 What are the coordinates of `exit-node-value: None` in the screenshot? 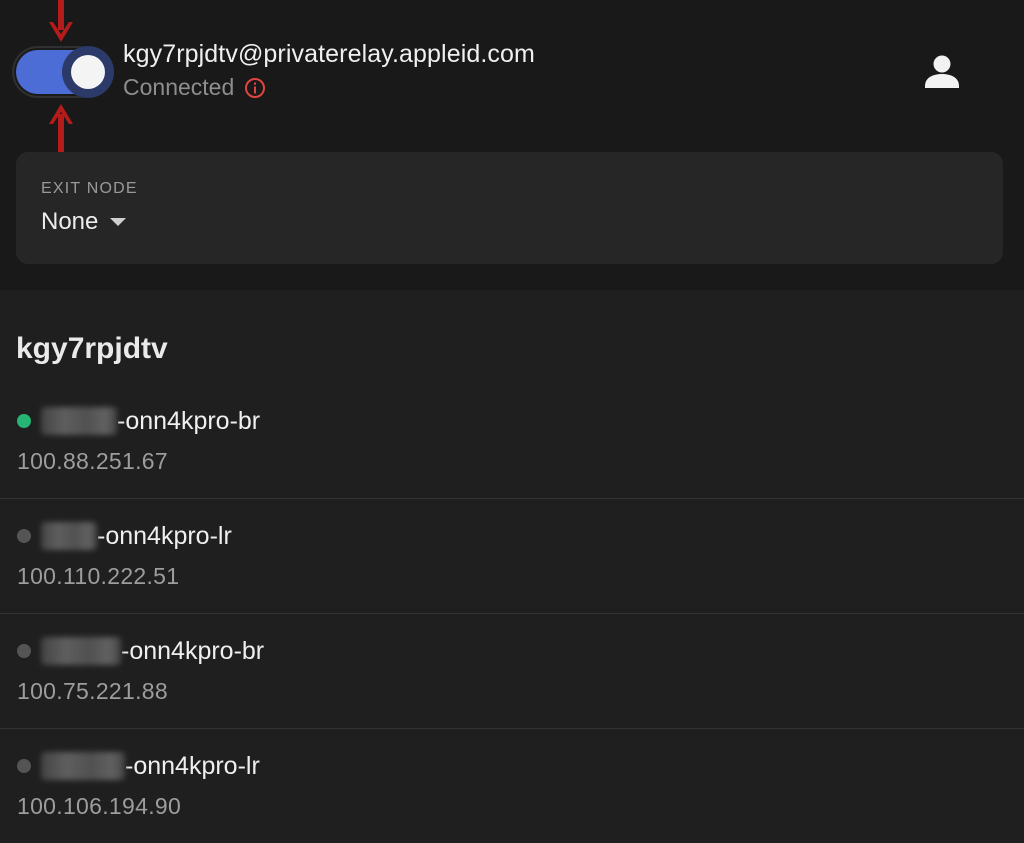 It's located at (70, 221).